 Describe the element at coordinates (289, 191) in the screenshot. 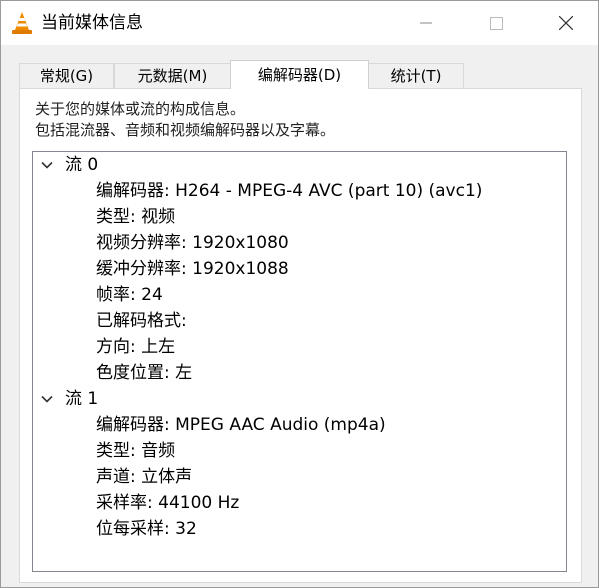

I see `stream-property: 编解码器: H264 - MPEG-4 AVC (part 10) (avc1)` at that location.